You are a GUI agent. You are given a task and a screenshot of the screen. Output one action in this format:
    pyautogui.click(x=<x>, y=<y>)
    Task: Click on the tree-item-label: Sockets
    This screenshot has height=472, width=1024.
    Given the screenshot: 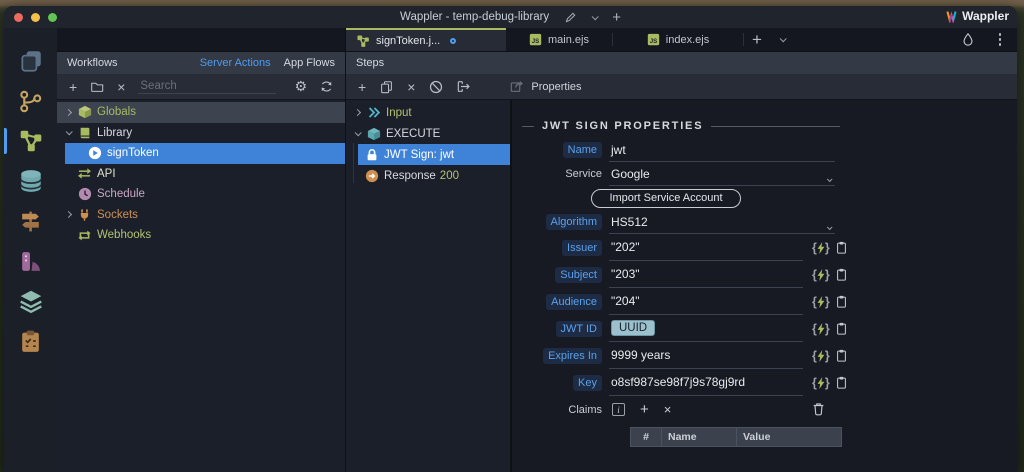 What is the action you would take?
    pyautogui.click(x=117, y=214)
    